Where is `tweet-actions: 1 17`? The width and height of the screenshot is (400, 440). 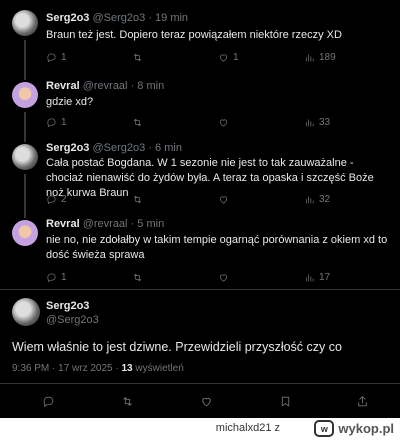 tweet-actions: 1 17 is located at coordinates (219, 277).